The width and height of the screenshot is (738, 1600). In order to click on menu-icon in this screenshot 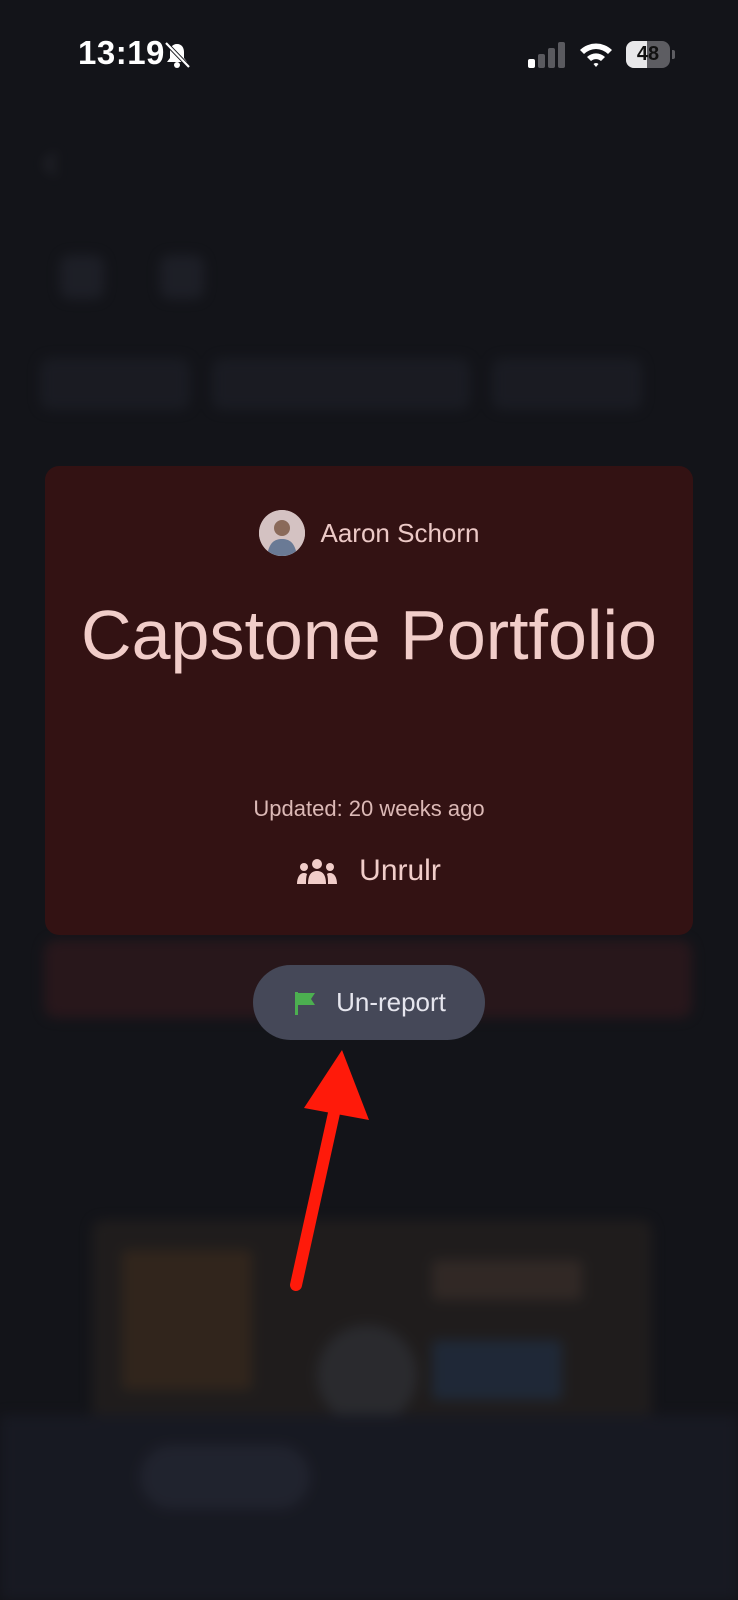, I will do `click(182, 277)`.